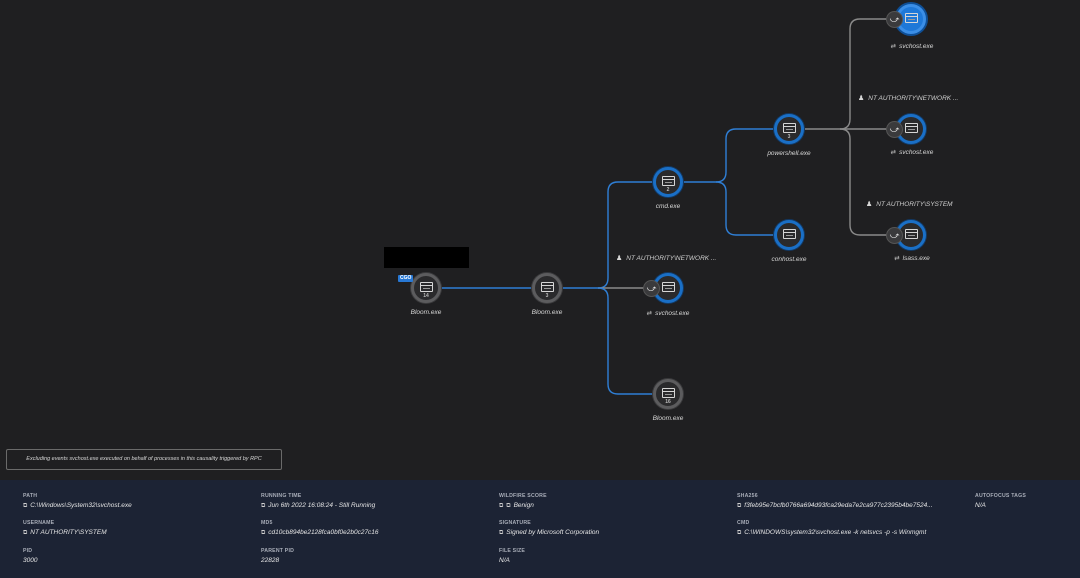 The image size is (1080, 578). Describe the element at coordinates (512, 556) in the screenshot. I see `file-size-field: FILE SIZE N/A` at that location.